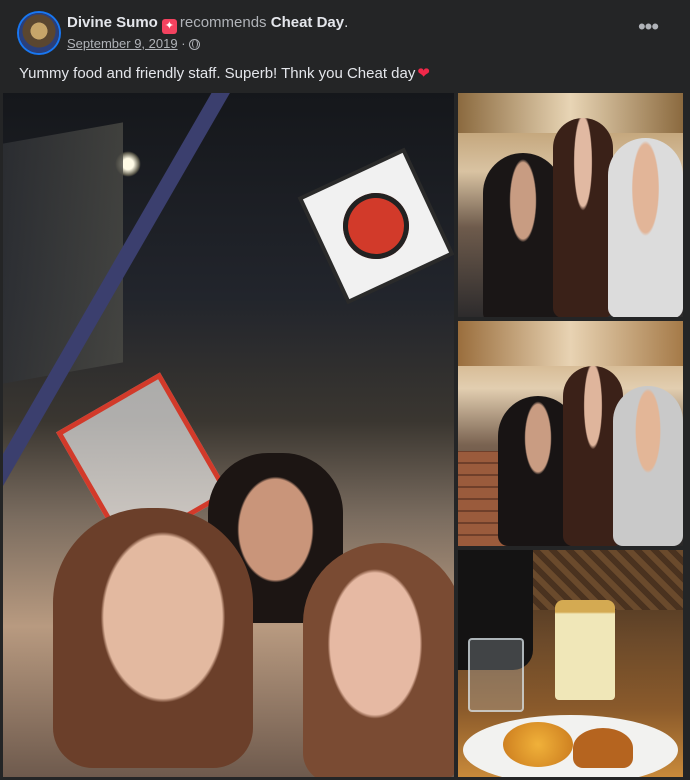 This screenshot has width=690, height=780. I want to click on wood-ceiling, so click(570, 343).